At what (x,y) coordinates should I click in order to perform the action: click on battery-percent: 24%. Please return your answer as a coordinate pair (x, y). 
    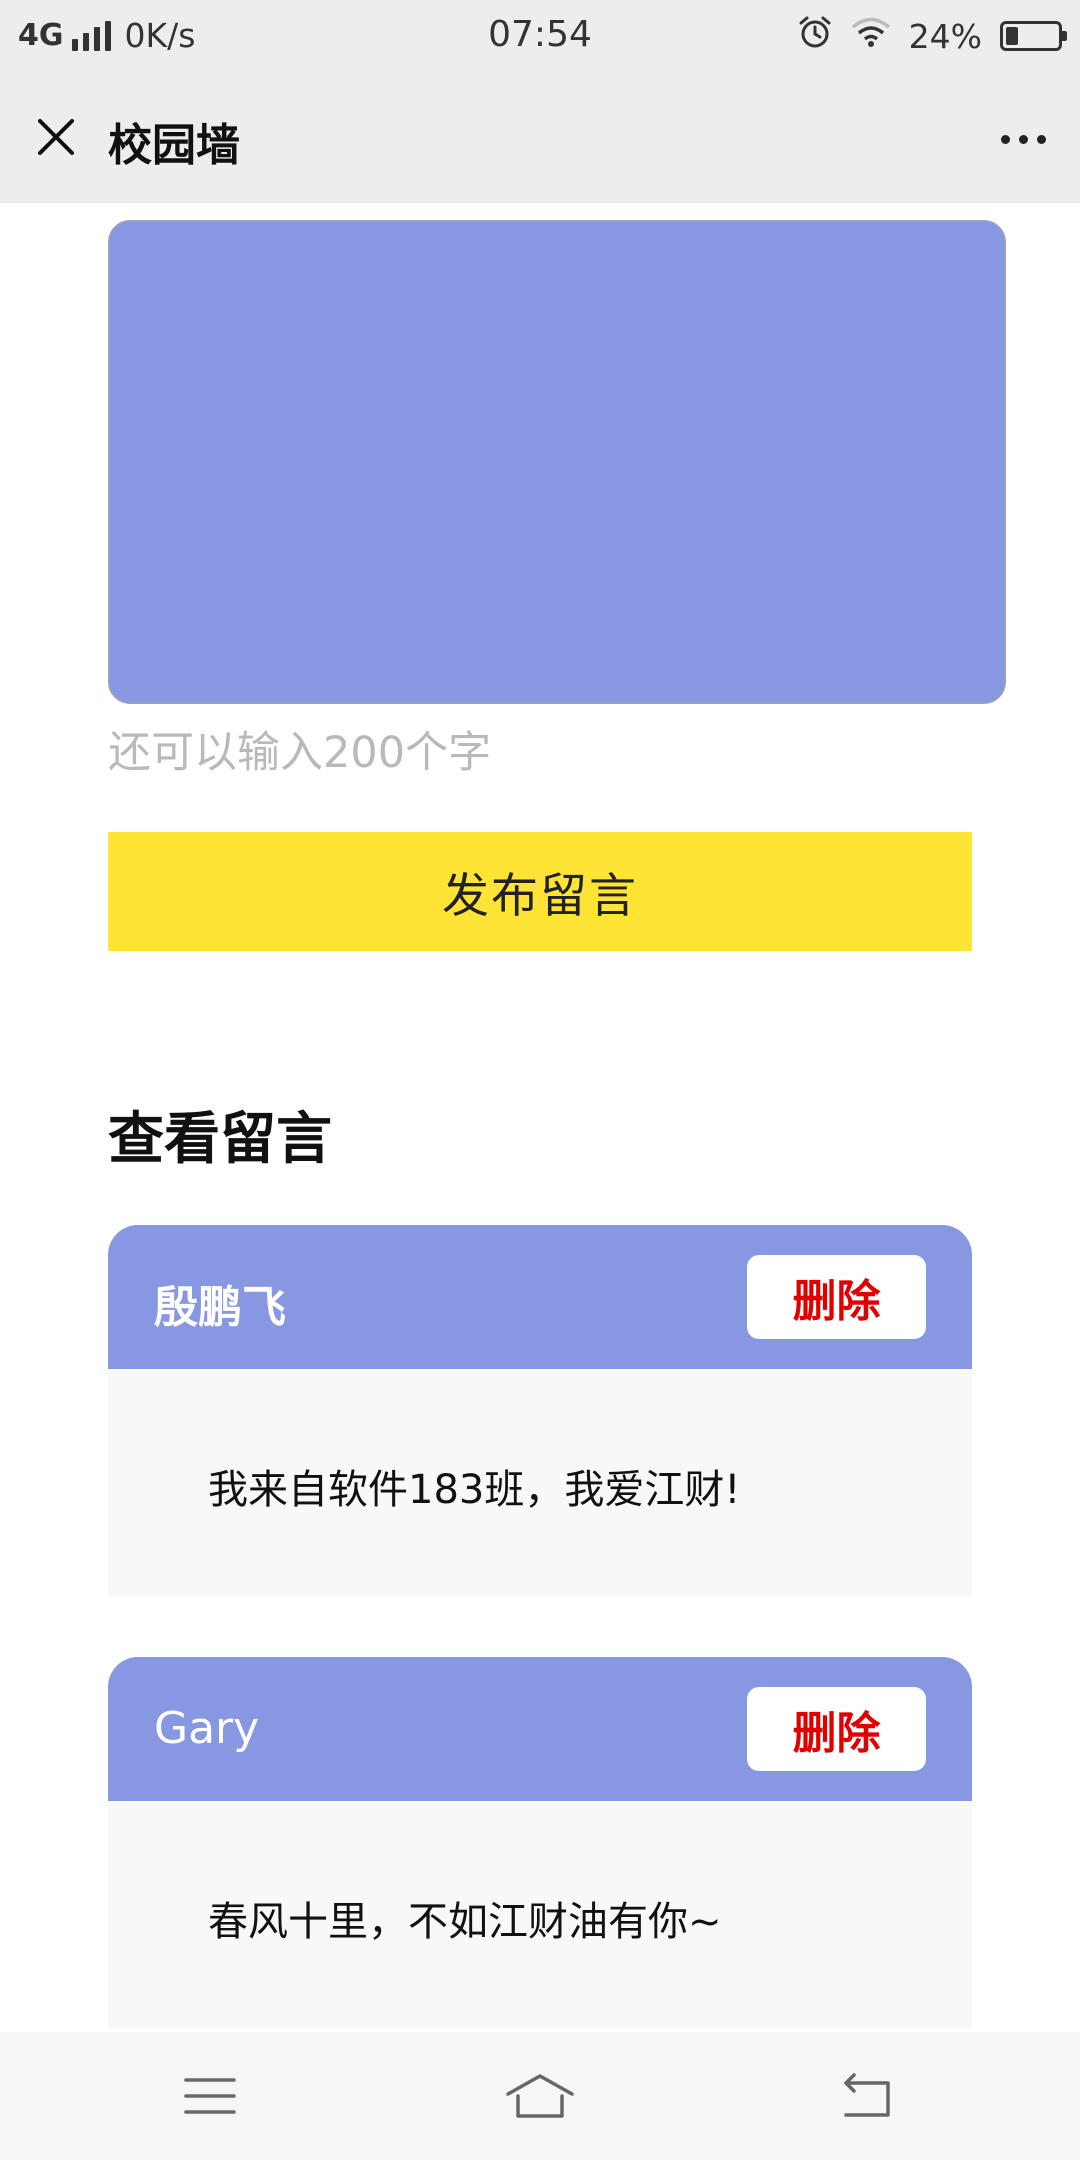
    Looking at the image, I should click on (945, 36).